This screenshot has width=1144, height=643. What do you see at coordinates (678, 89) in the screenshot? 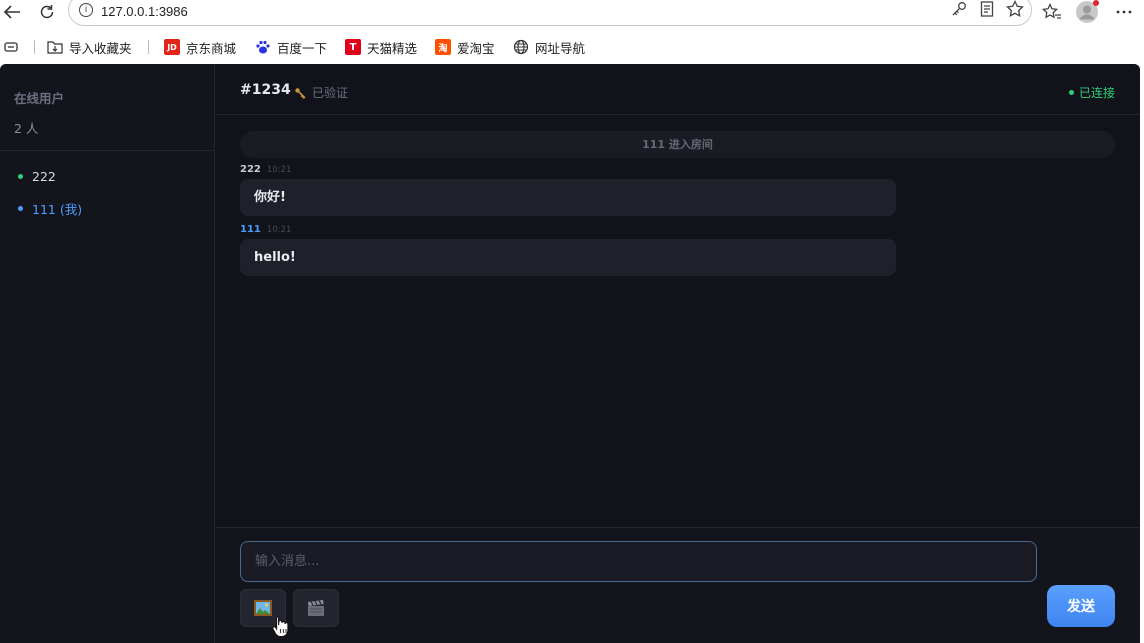
I see `room-header: #1234 已验证 已连接` at bounding box center [678, 89].